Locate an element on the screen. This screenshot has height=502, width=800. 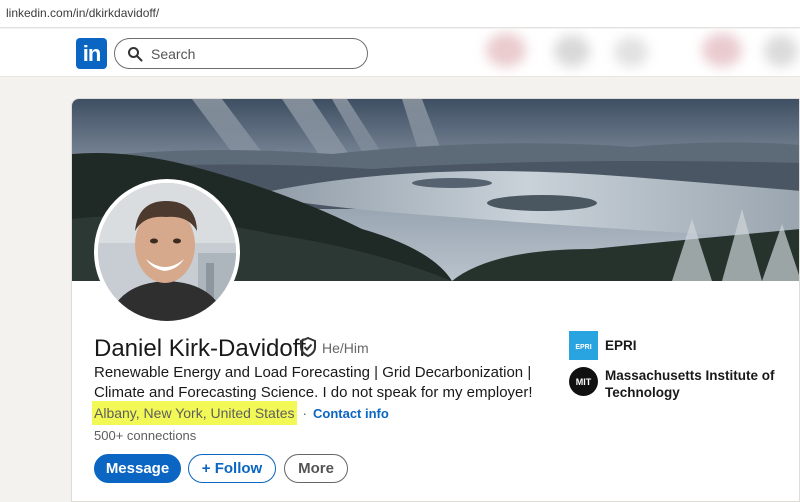
message-button: Message is located at coordinates (137, 468).